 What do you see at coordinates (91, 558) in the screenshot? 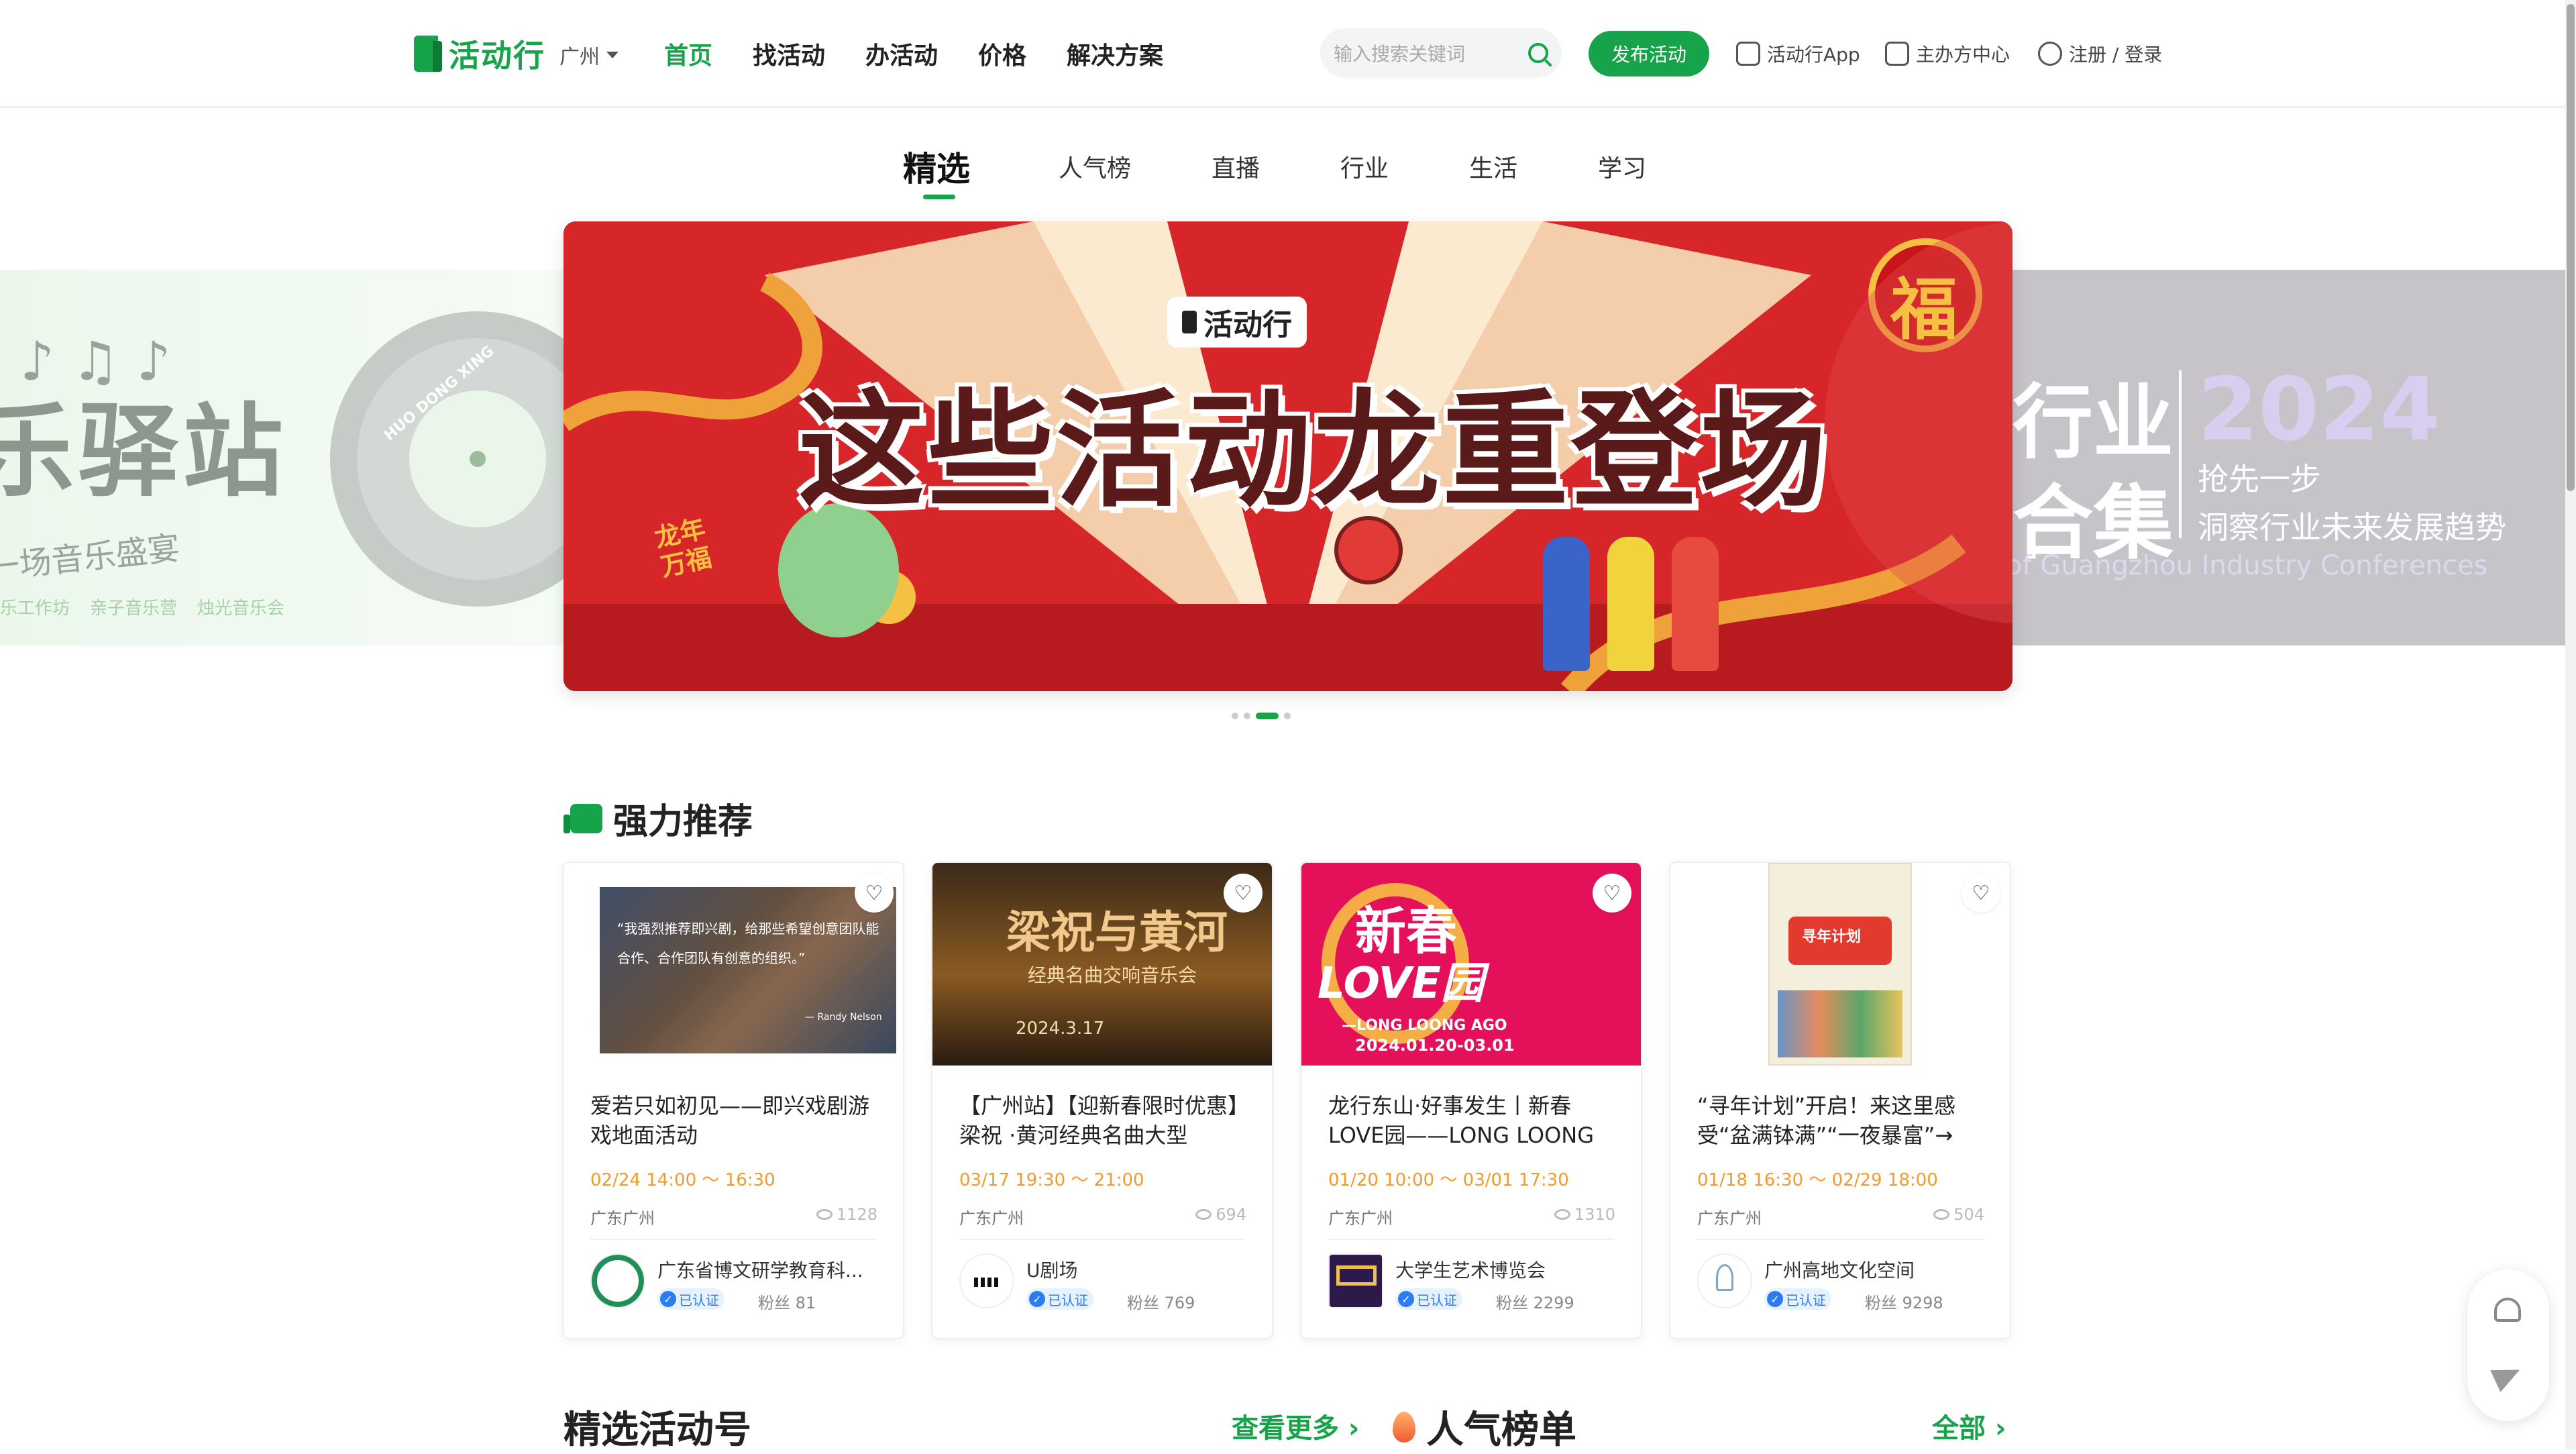
I see `prev-slide-subtitle: 一场音乐盛宴` at bounding box center [91, 558].